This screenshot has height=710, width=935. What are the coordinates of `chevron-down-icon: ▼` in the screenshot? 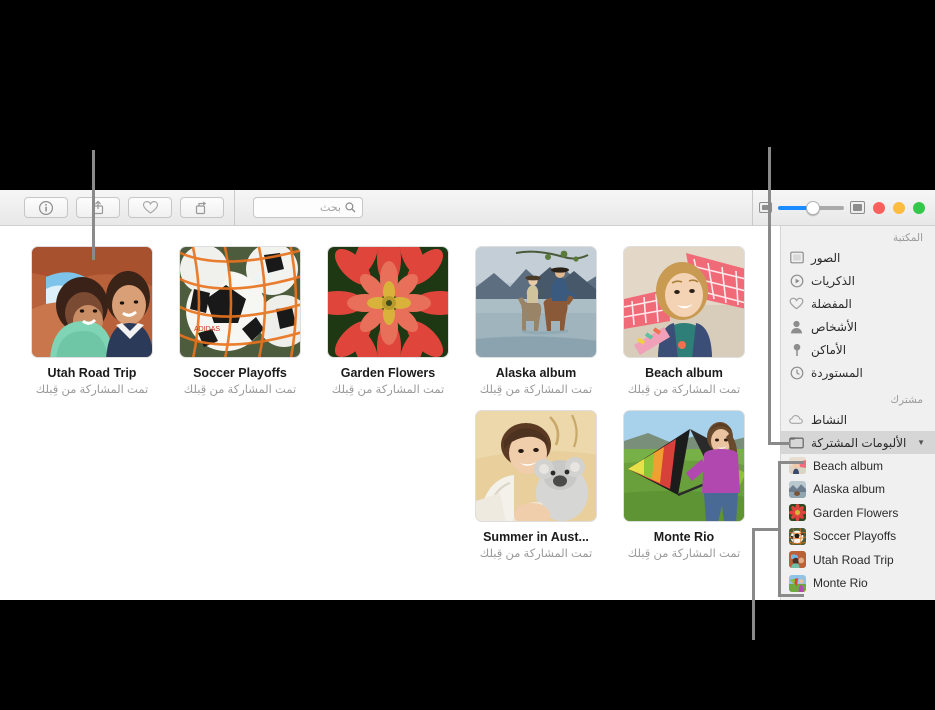 It's located at (921, 442).